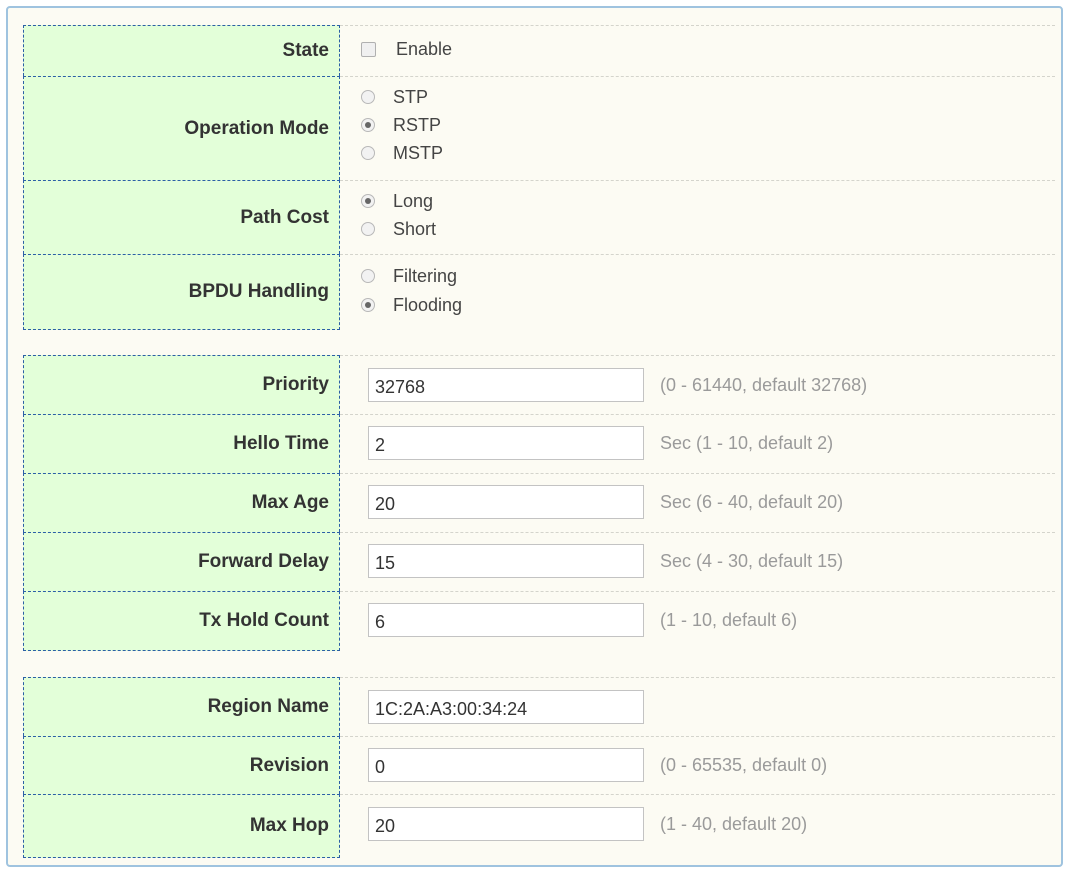 The image size is (1071, 873). Describe the element at coordinates (284, 217) in the screenshot. I see `path-cost-label: Path Cost` at that location.